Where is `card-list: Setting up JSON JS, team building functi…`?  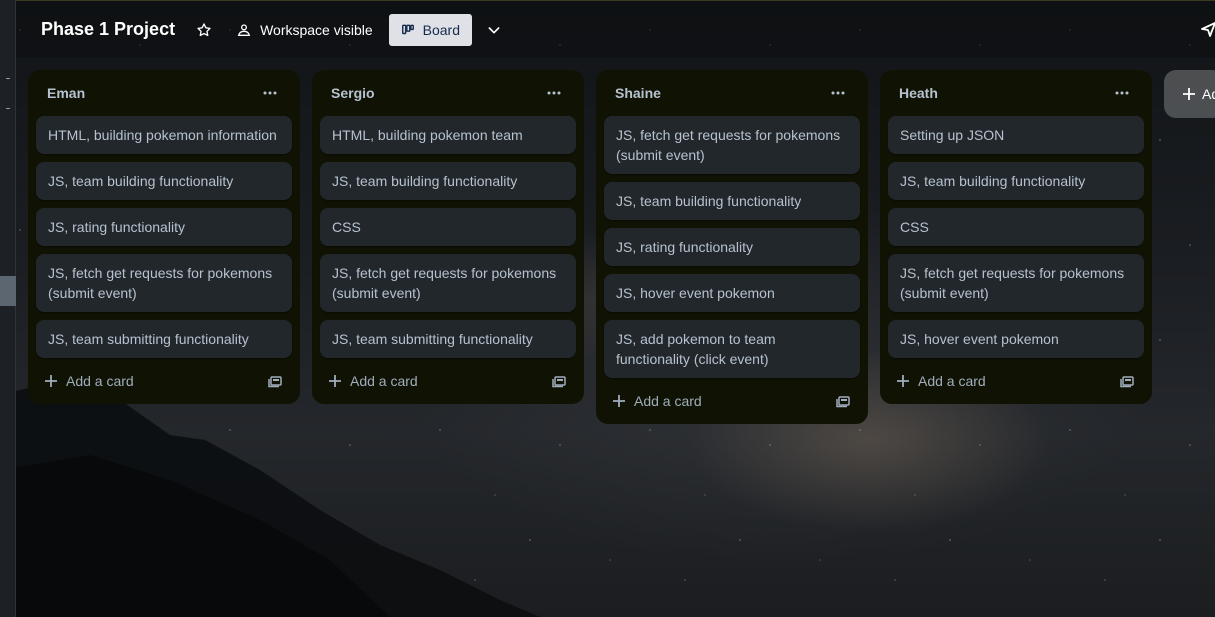 card-list: Setting up JSON JS, team building functi… is located at coordinates (1016, 237).